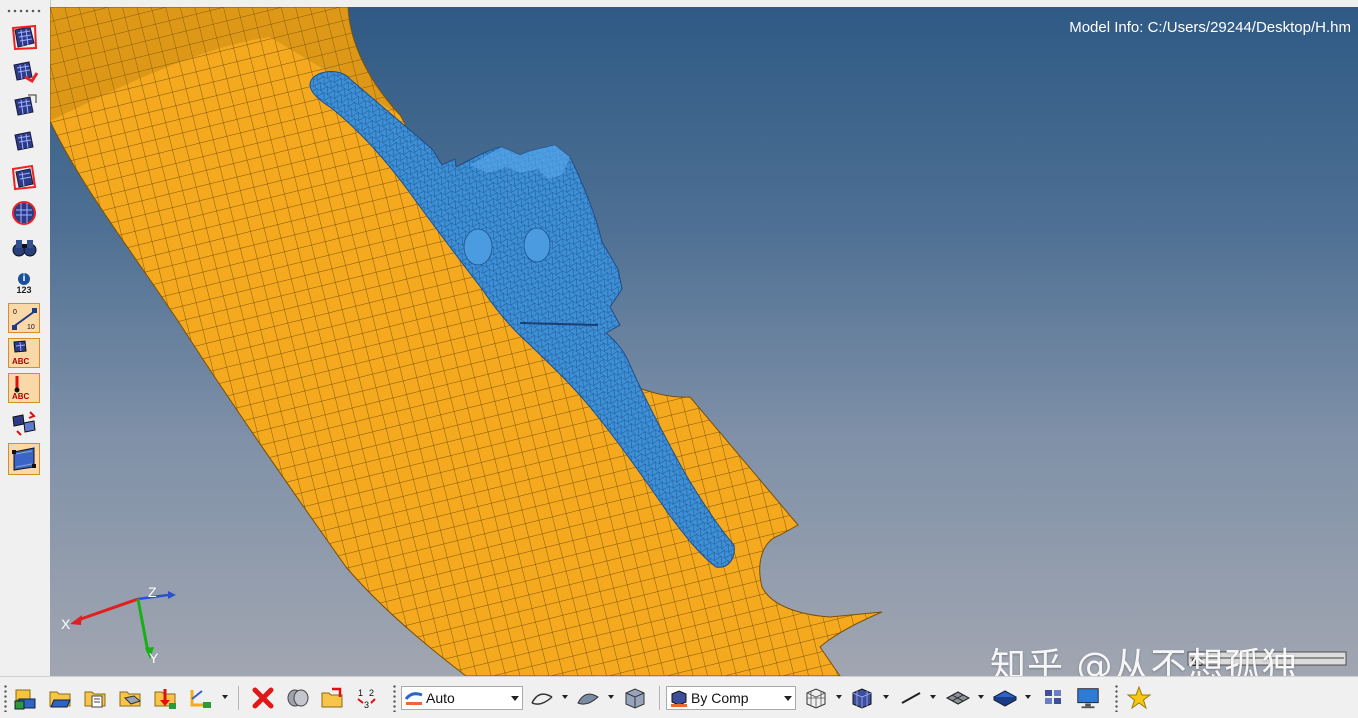  I want to click on export-solver-icon, so click(200, 699).